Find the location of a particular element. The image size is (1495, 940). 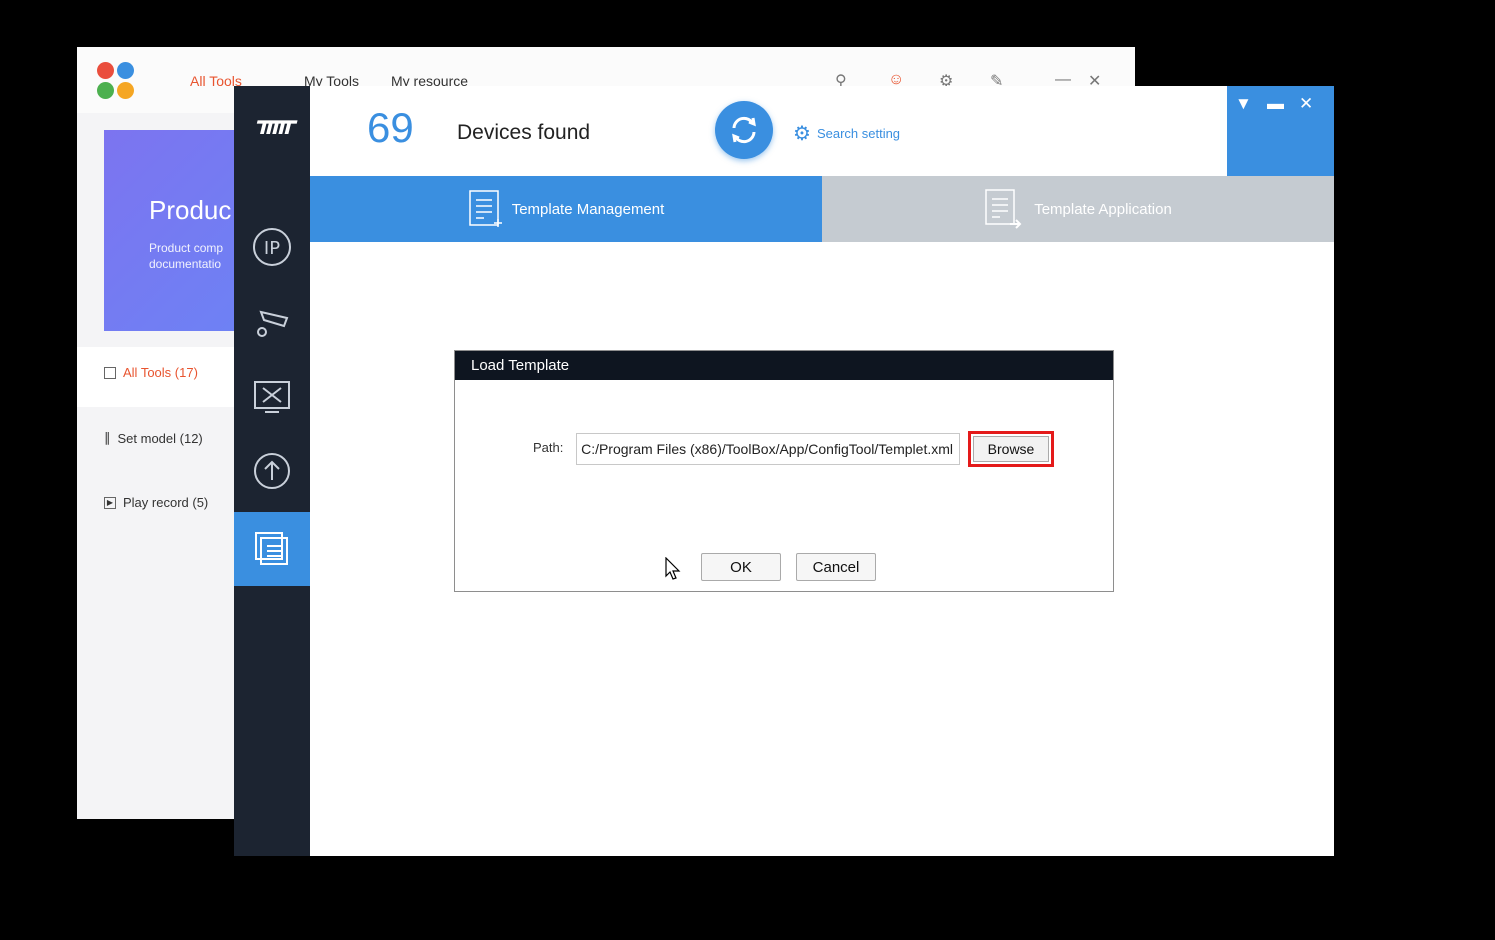

minimize-icon: ▬ is located at coordinates (1275, 104).